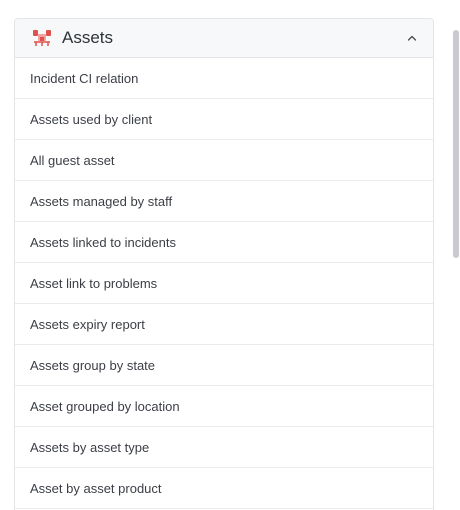  Describe the element at coordinates (224, 160) in the screenshot. I see `list-item: All guest asset` at that location.